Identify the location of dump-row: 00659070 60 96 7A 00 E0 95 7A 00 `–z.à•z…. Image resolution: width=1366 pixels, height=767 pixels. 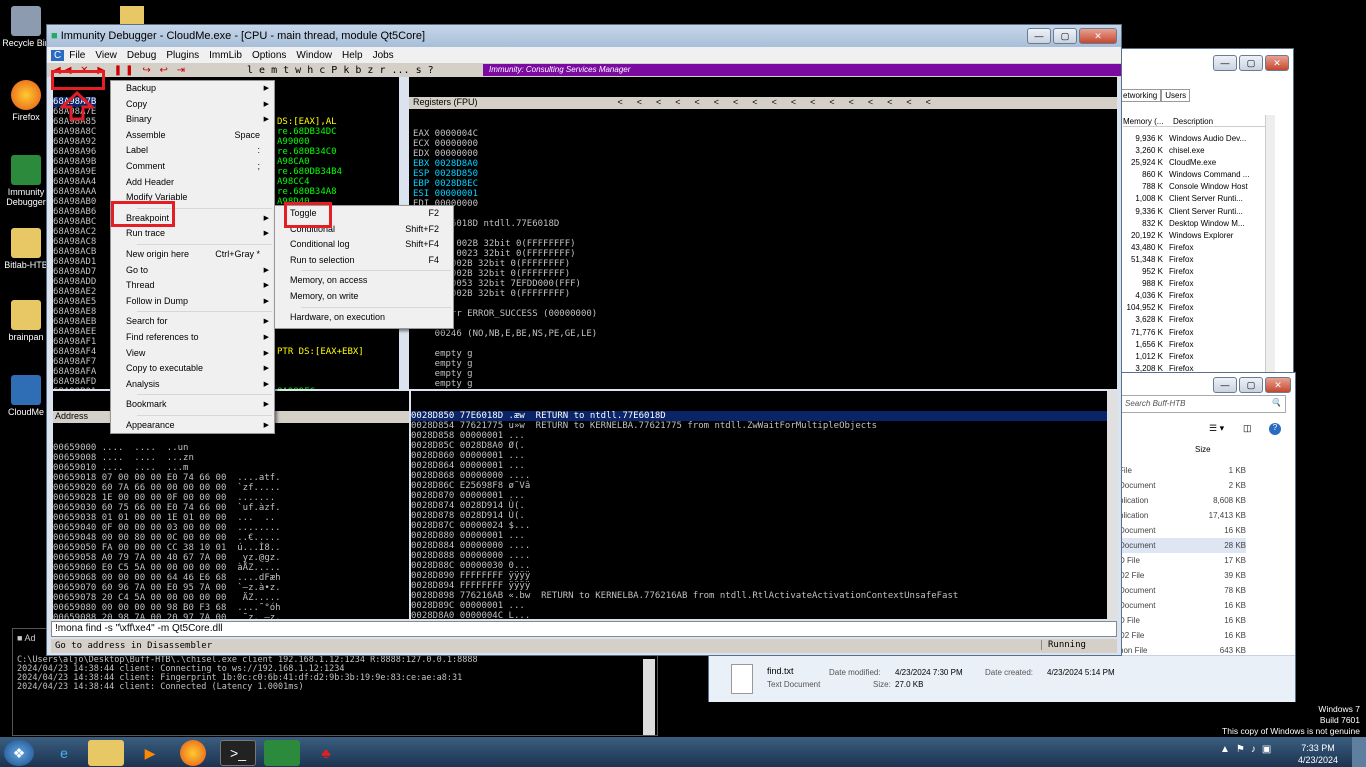
(231, 588).